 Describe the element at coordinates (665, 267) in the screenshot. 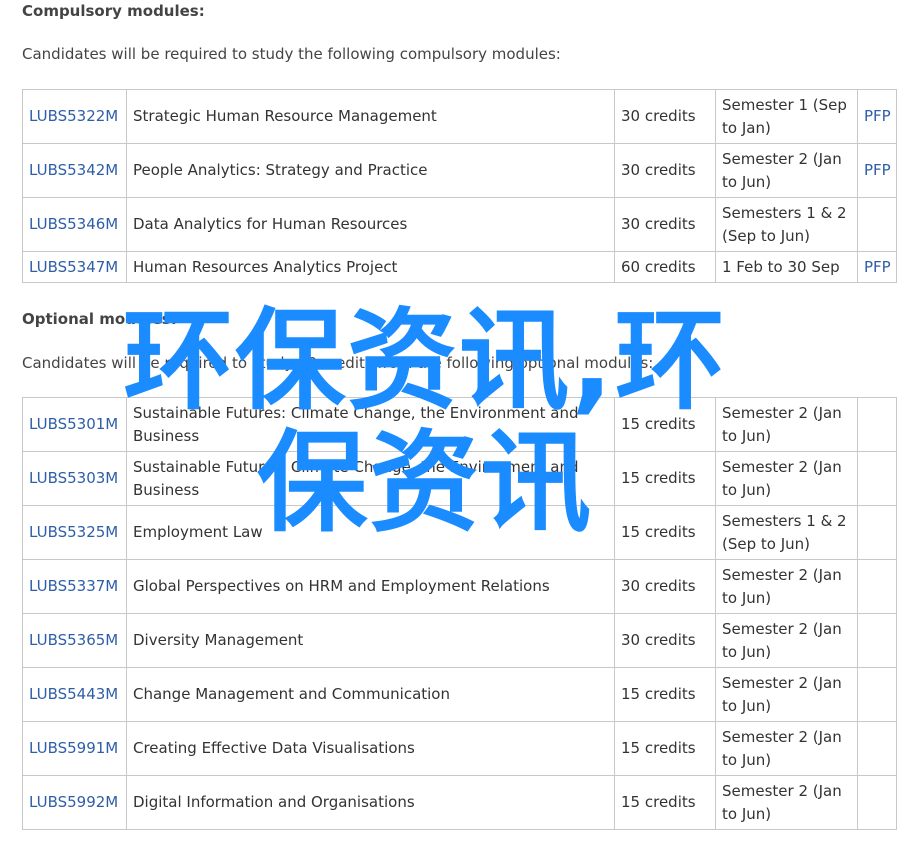

I see `module-credits: 60 credits` at that location.